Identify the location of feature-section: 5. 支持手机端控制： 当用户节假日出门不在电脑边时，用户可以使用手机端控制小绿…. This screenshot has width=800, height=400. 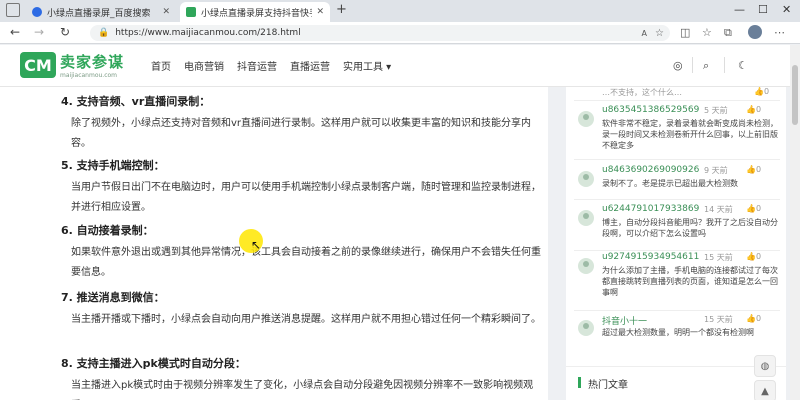
(301, 187).